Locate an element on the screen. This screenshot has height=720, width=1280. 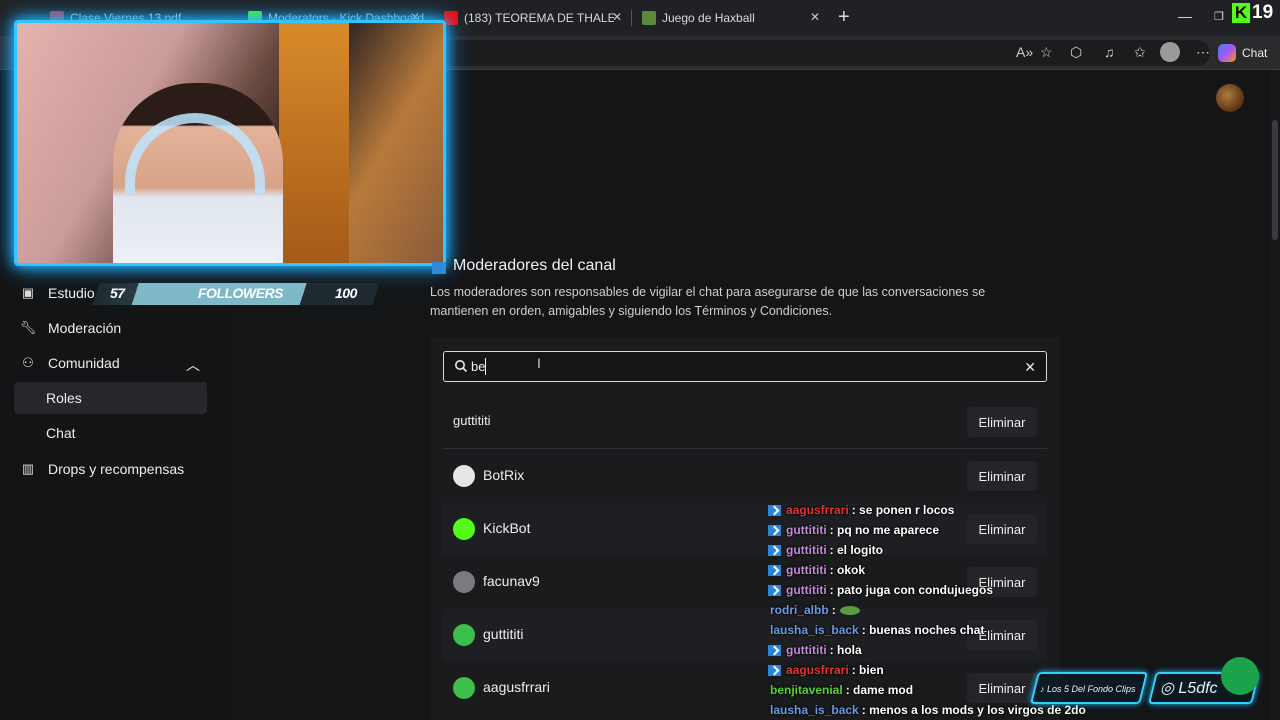
sidebar-item-drops: ▥ Drops y recompensas is located at coordinates (110, 469).